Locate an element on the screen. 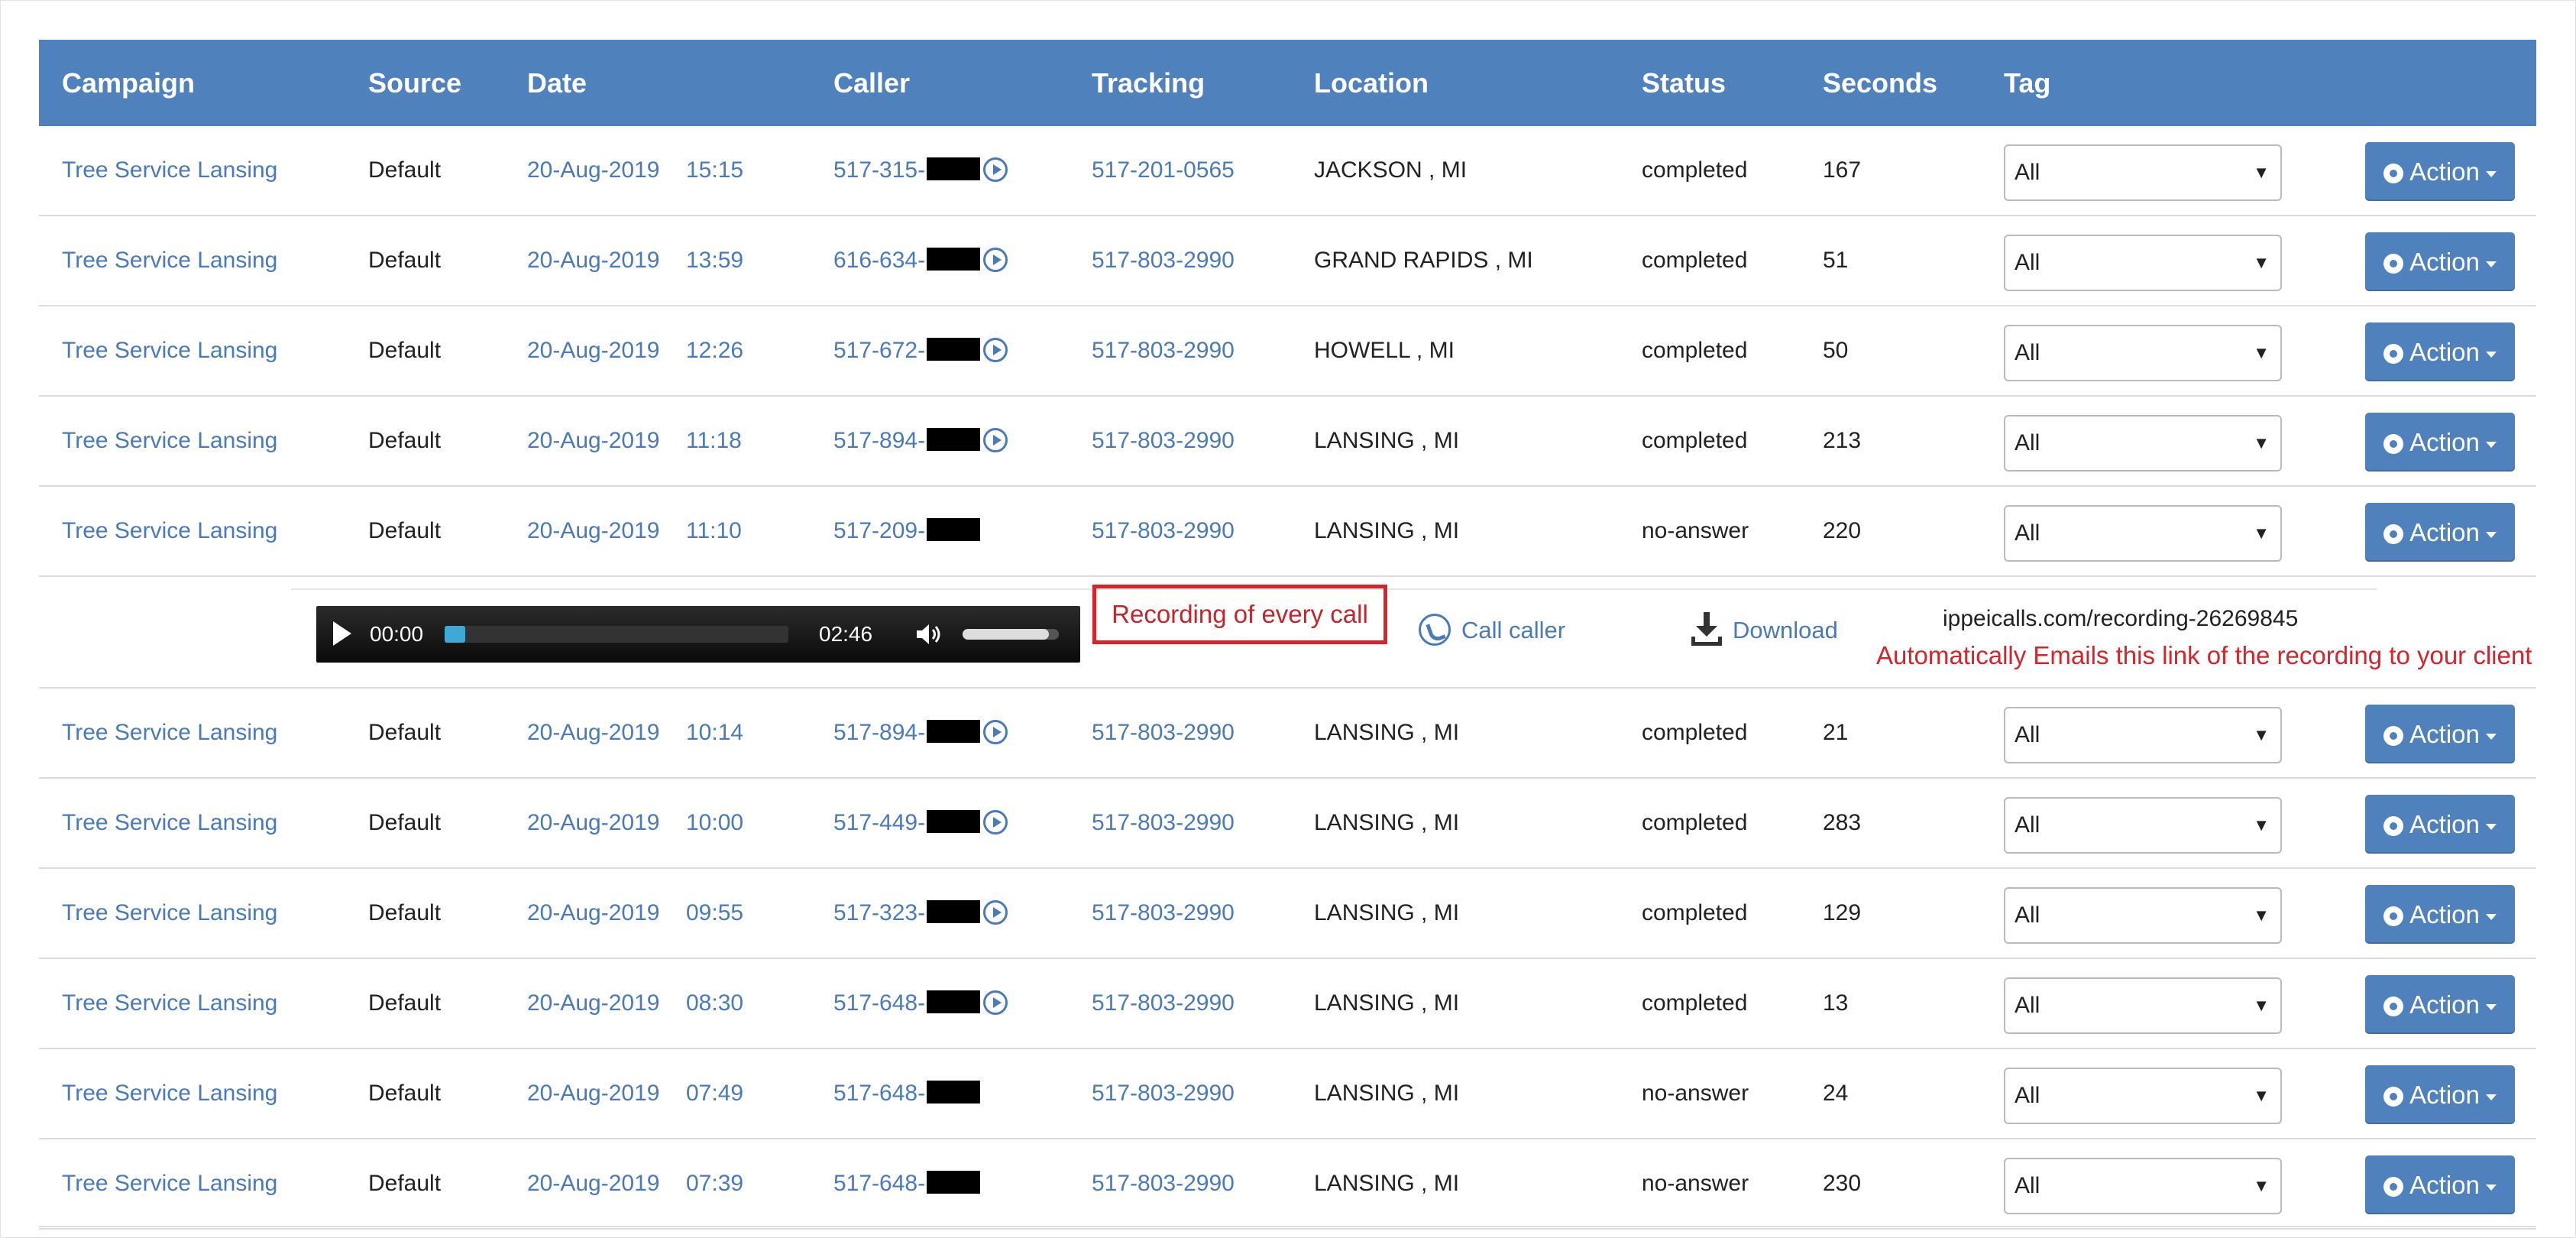 The image size is (2576, 1238). caller-link: 517-209- is located at coordinates (907, 531).